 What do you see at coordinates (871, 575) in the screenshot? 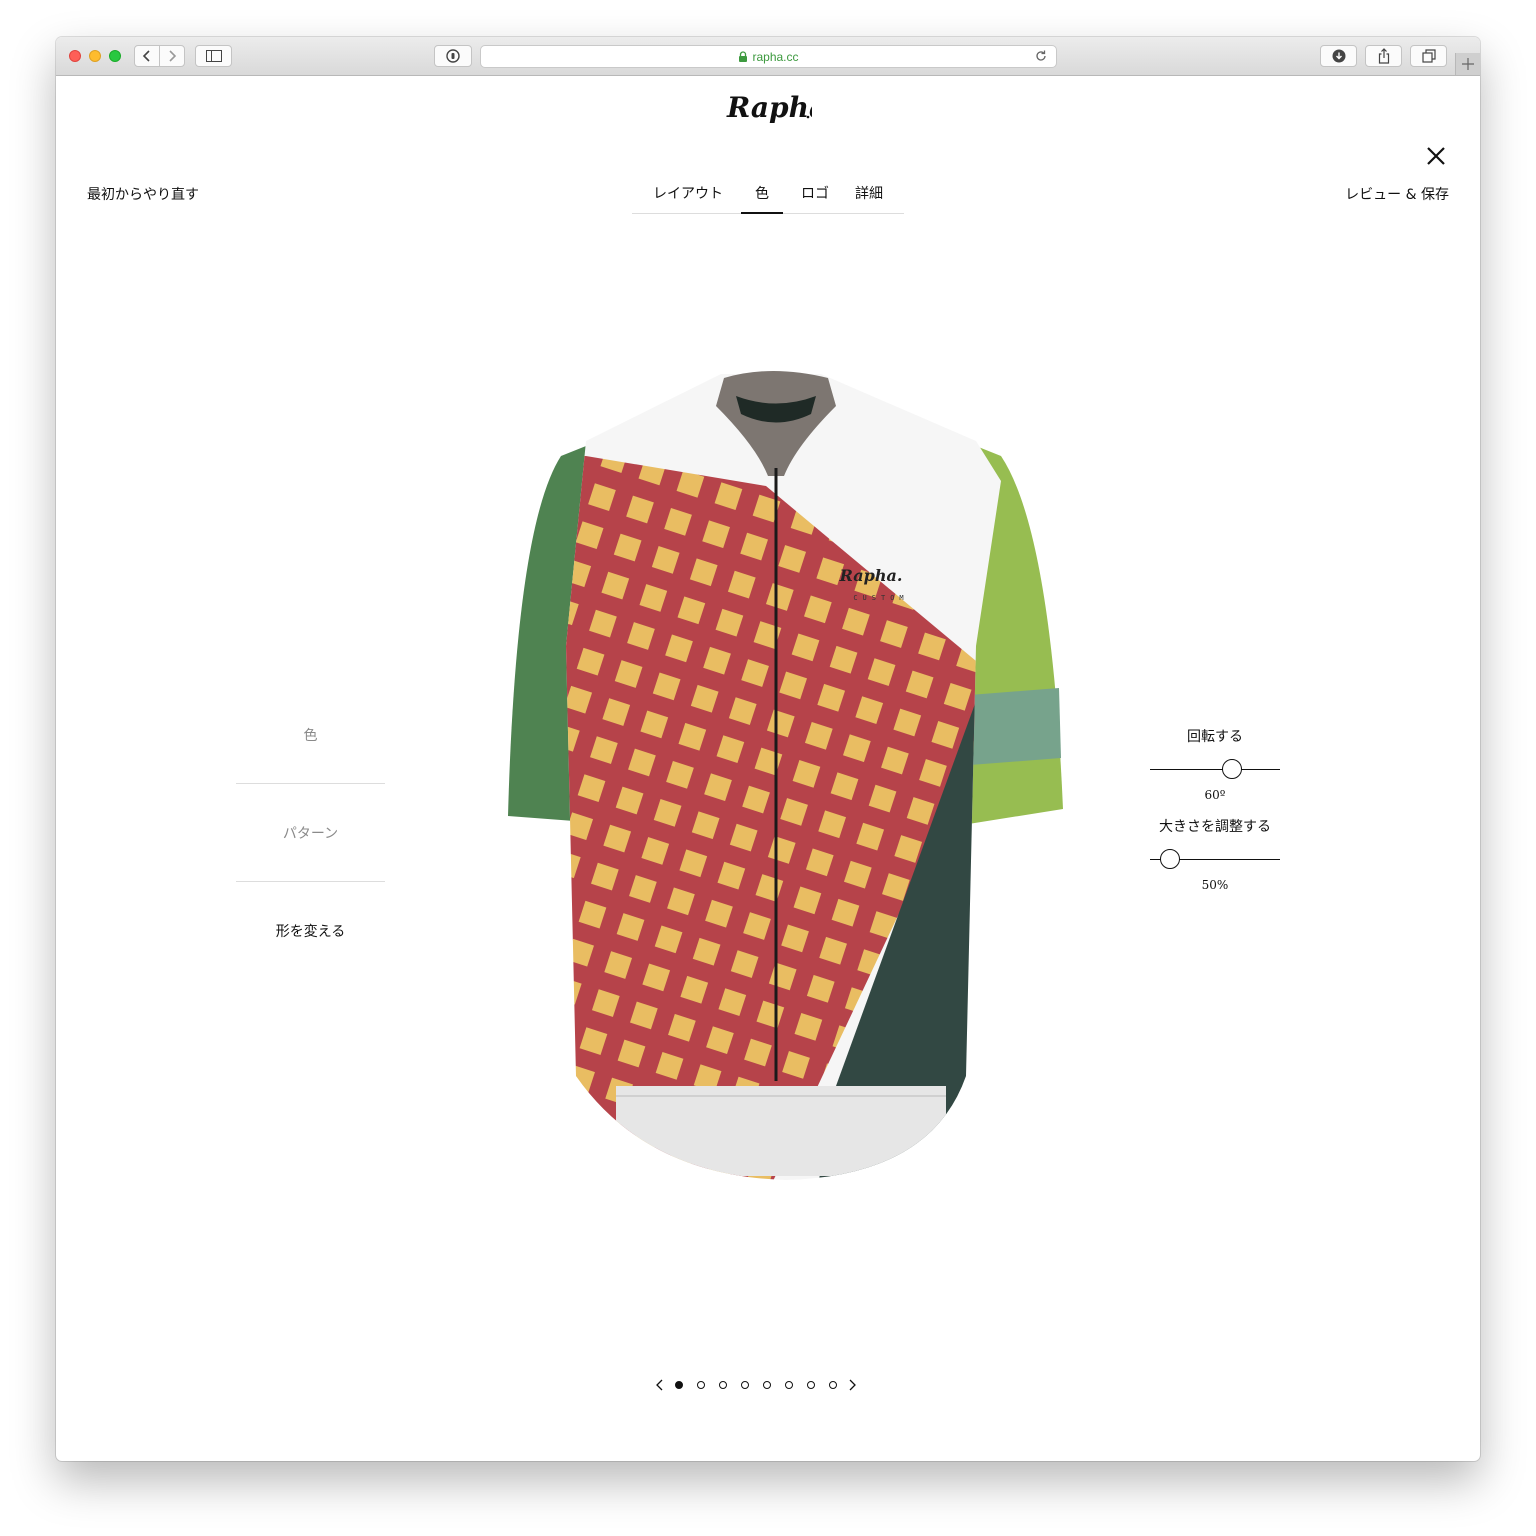
I see `jersey-brand-mark: Rapha.` at bounding box center [871, 575].